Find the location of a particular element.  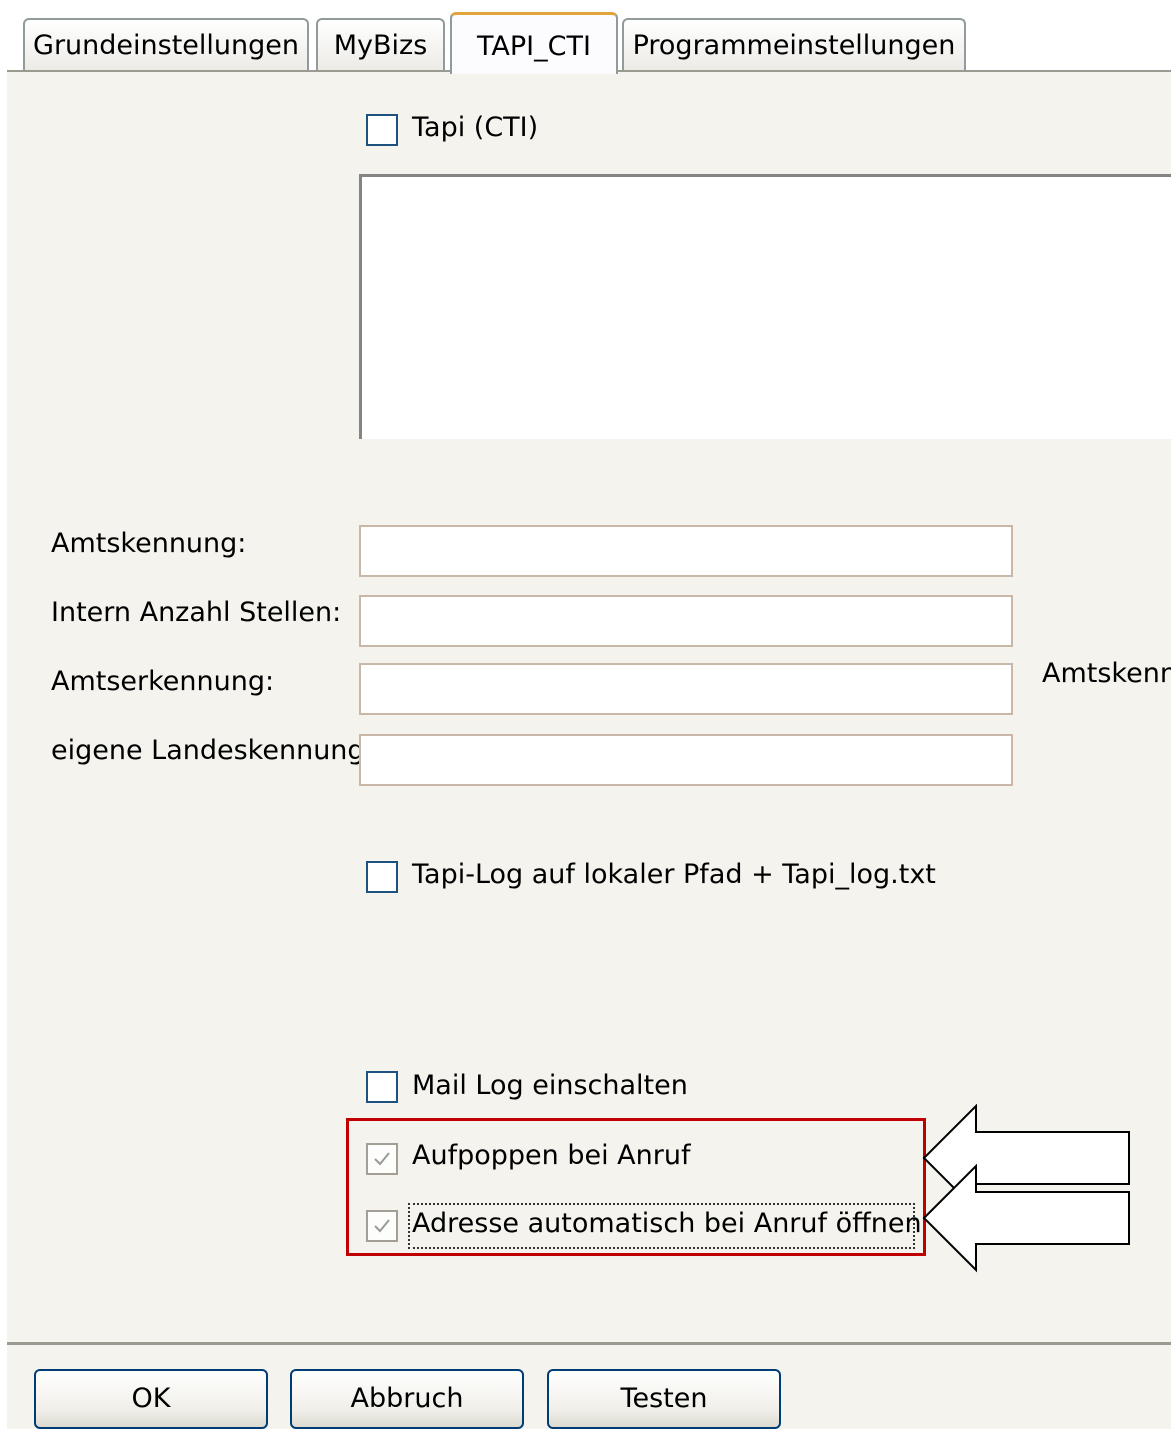

ok-button: OK is located at coordinates (151, 1399).